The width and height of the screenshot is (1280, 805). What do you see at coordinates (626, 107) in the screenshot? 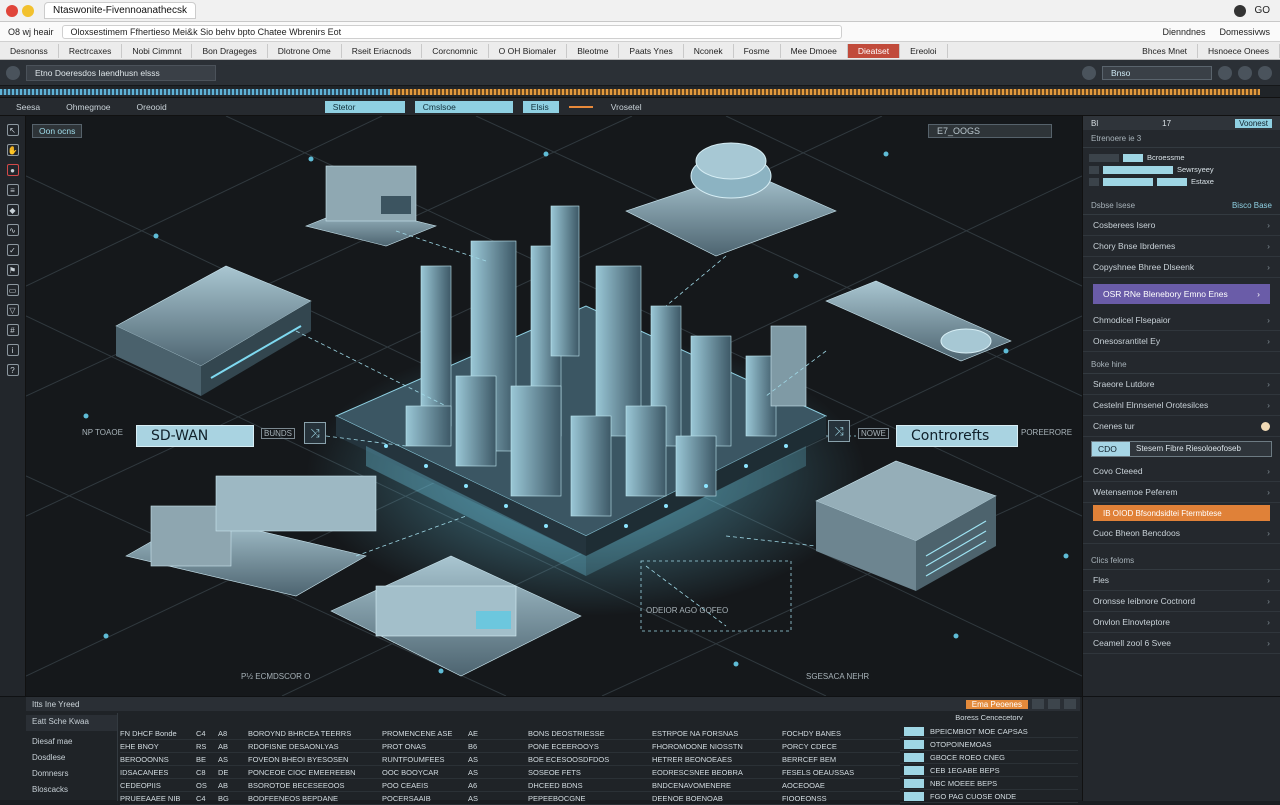
I see `tab-vrosetel: Vrosetel` at bounding box center [626, 107].